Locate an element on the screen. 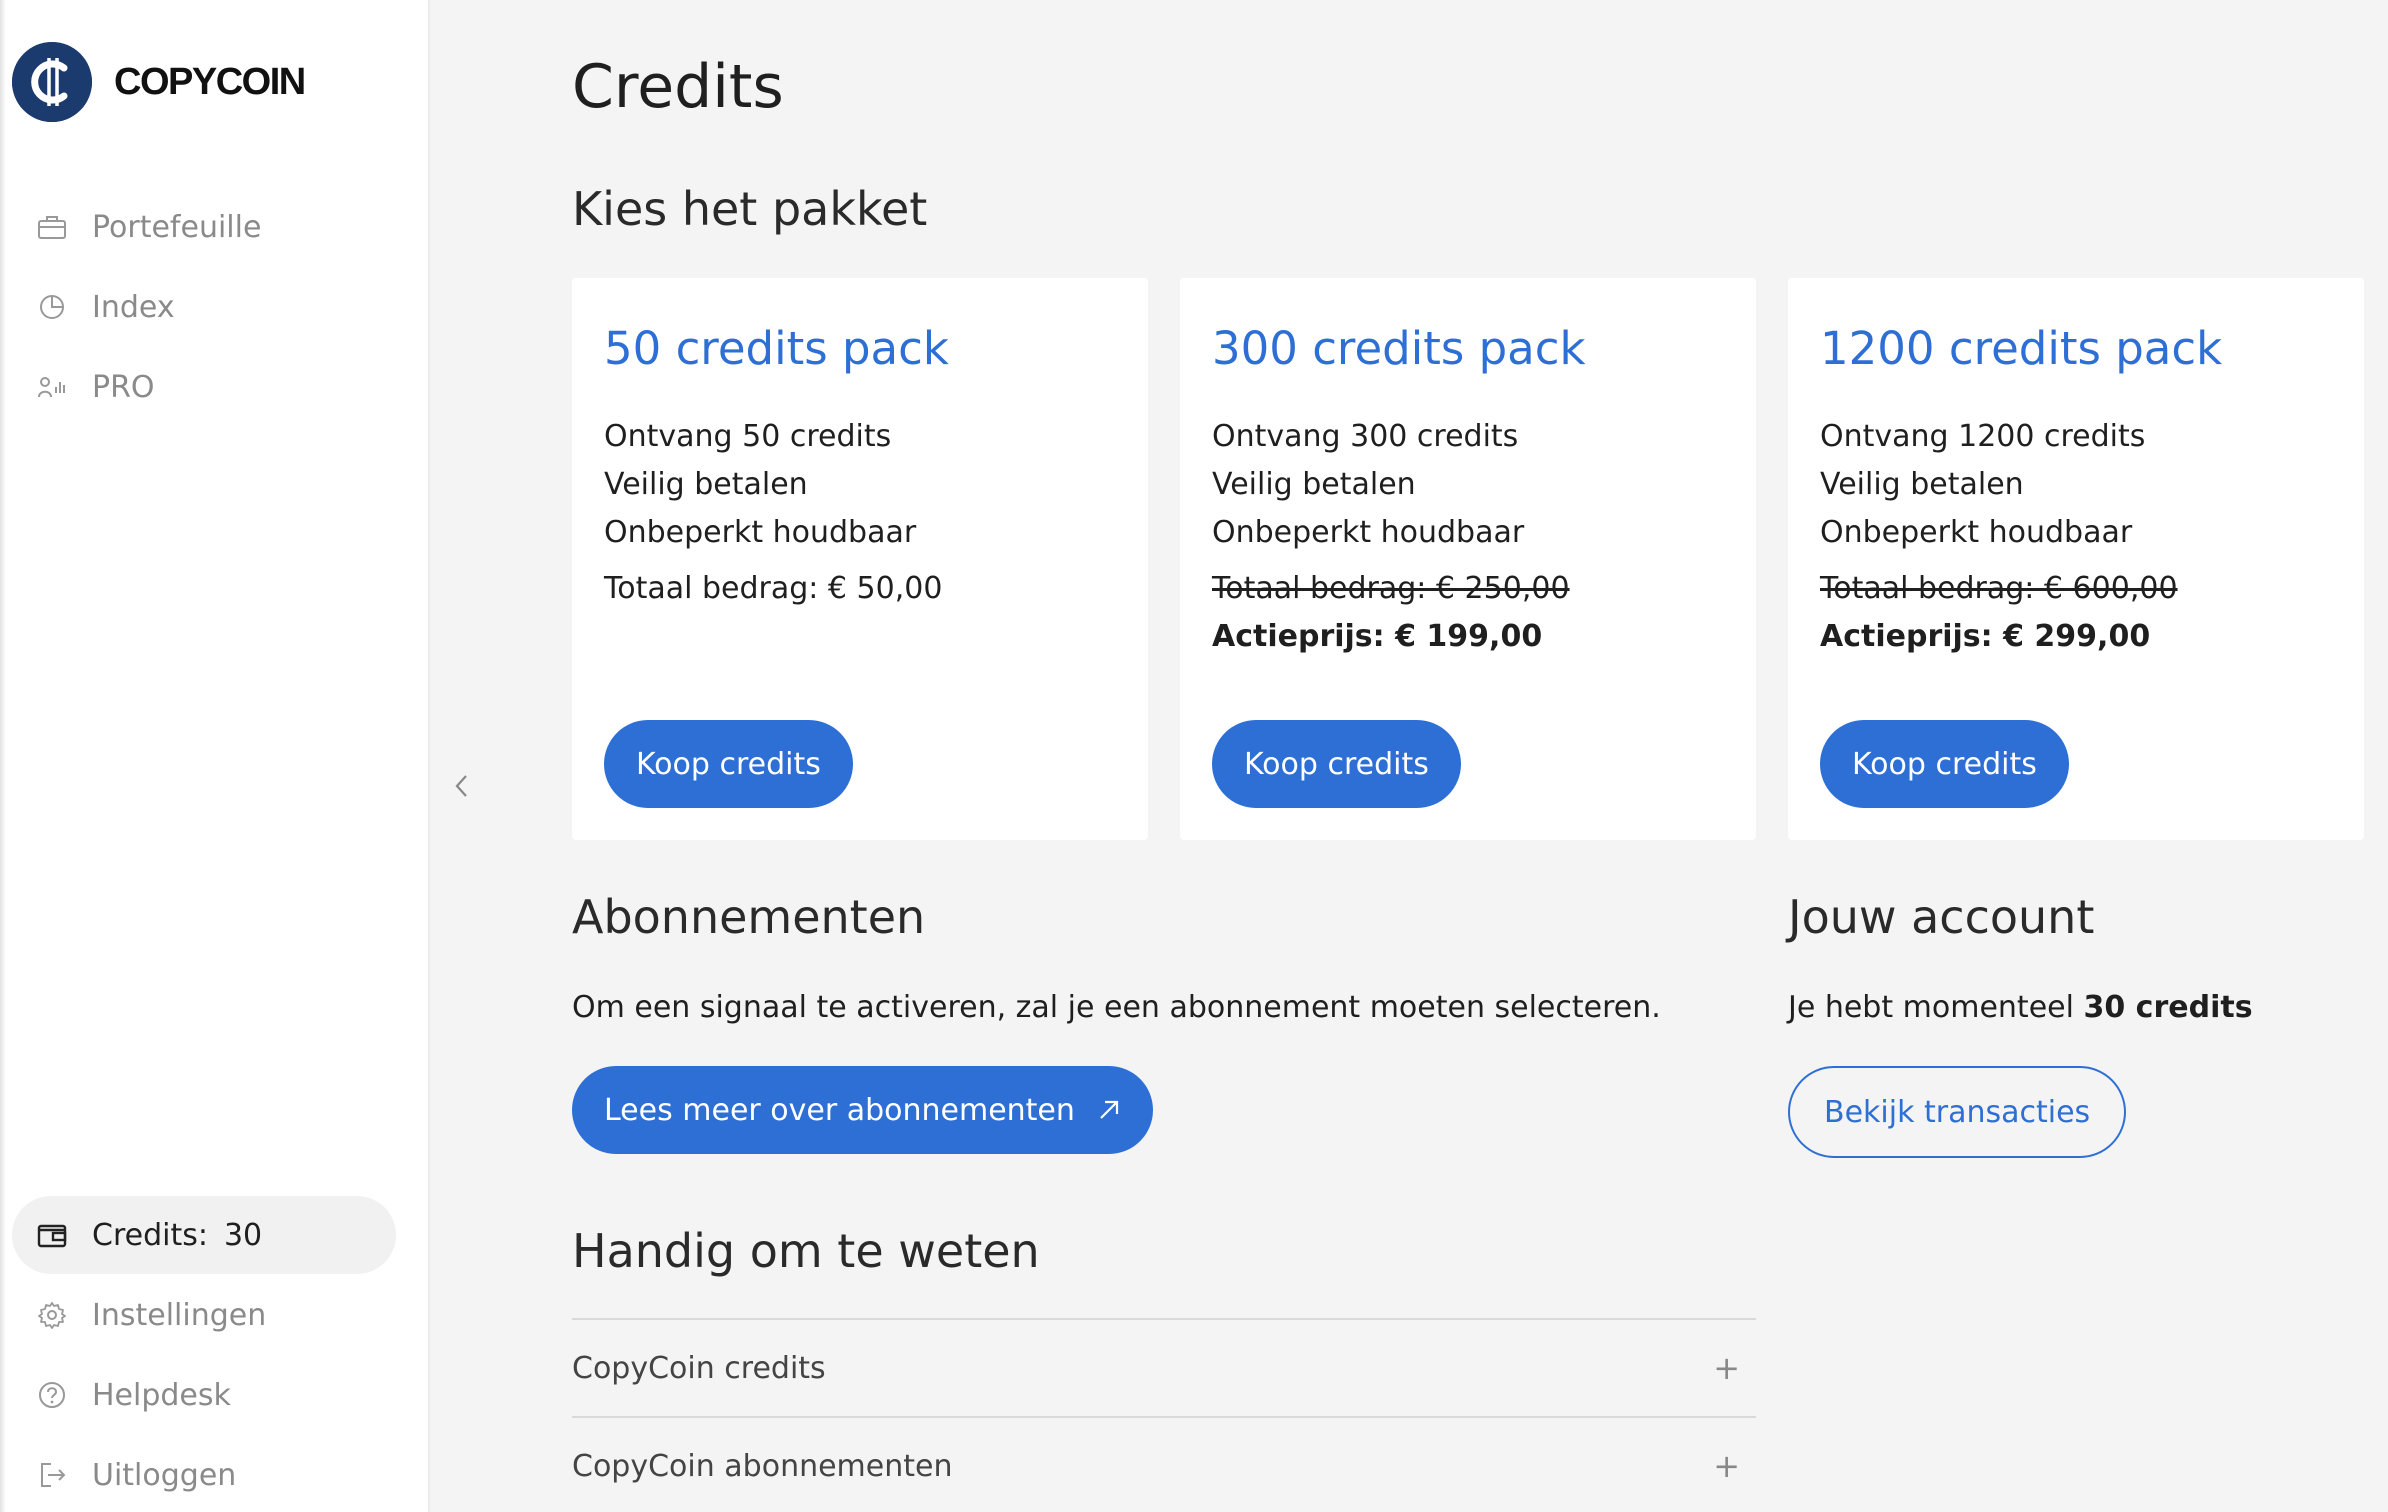 This screenshot has width=2388, height=1512. faq-title: Handig om te weten is located at coordinates (806, 1251).